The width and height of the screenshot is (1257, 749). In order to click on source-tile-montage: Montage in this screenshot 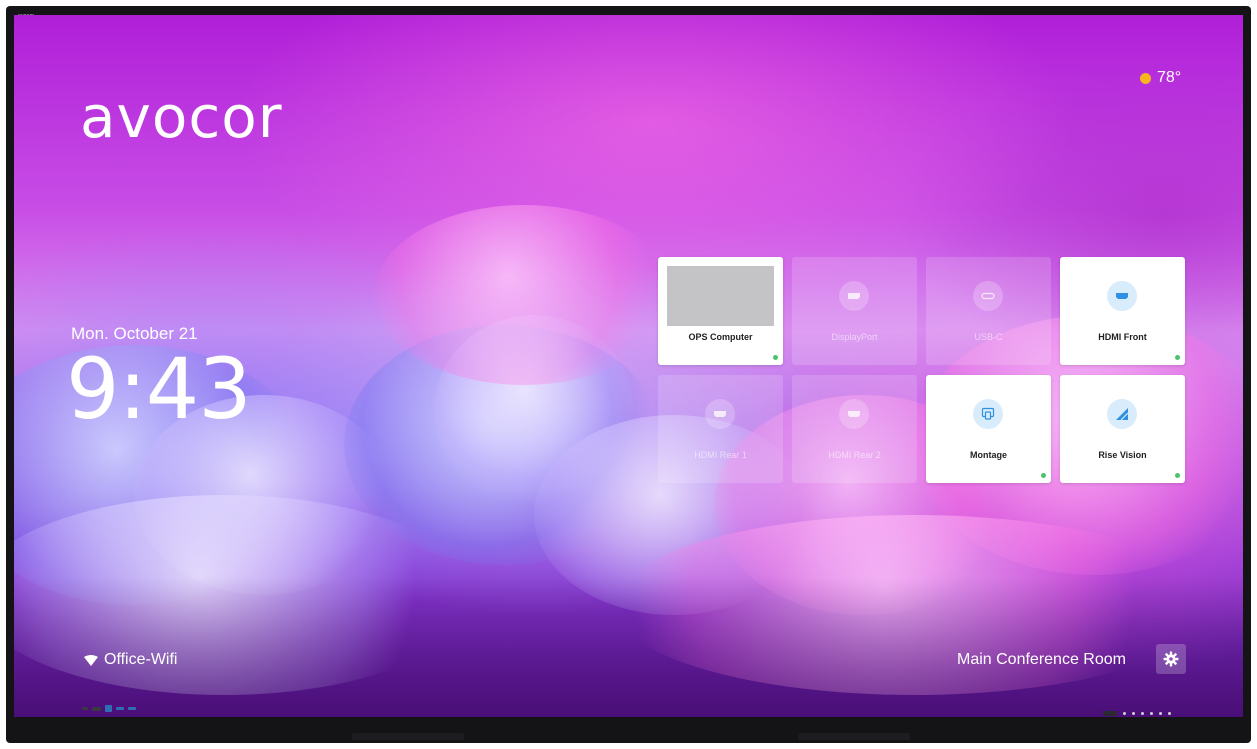, I will do `click(988, 429)`.